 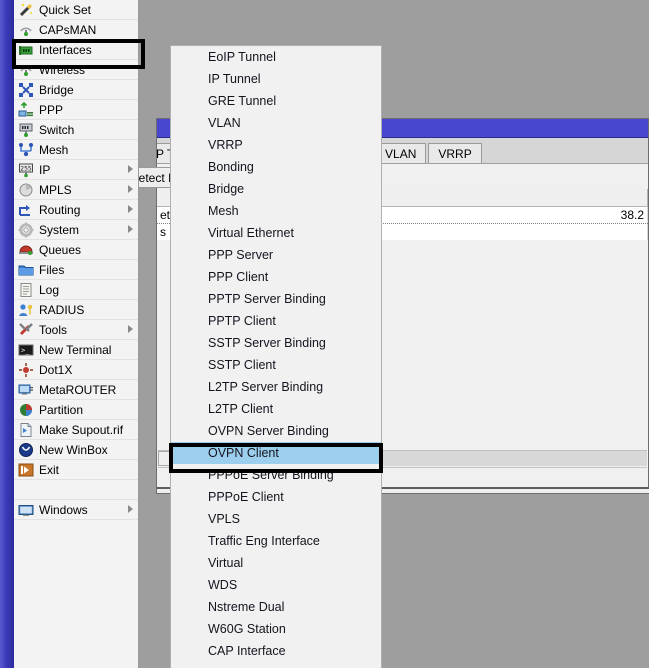 I want to click on sidebar-item-system: System, so click(x=76, y=230).